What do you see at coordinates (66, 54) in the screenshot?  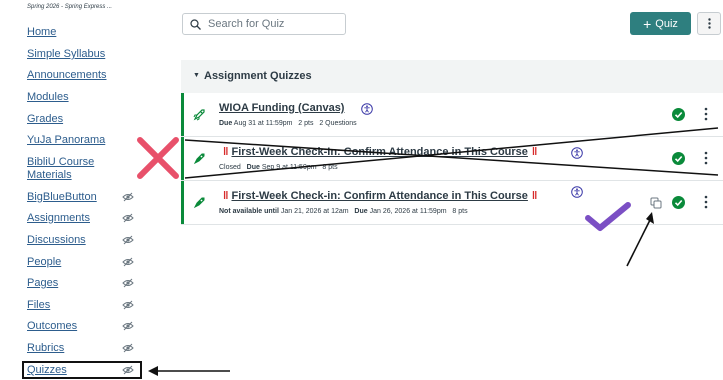 I see `nav-simple-syllabus: Simple Syllabus` at bounding box center [66, 54].